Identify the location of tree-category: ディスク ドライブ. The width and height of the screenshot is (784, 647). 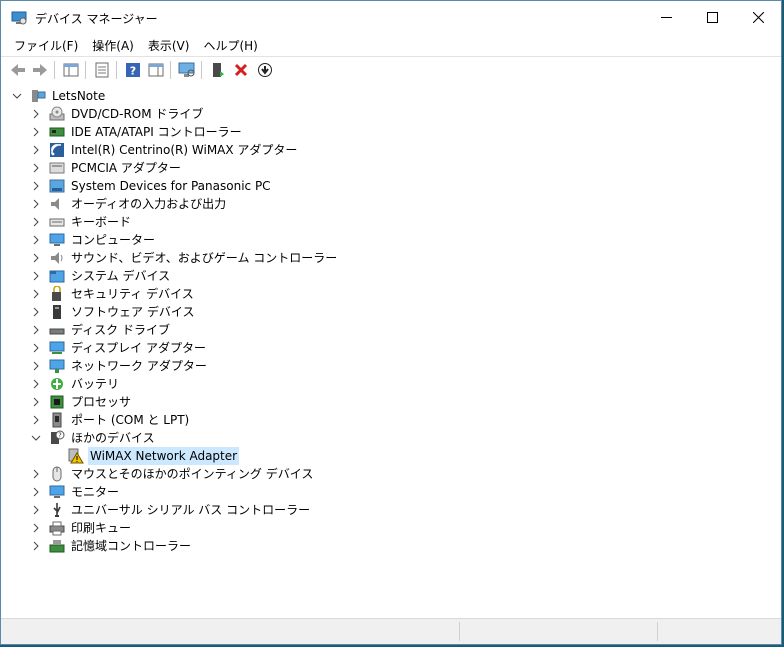
(391, 330).